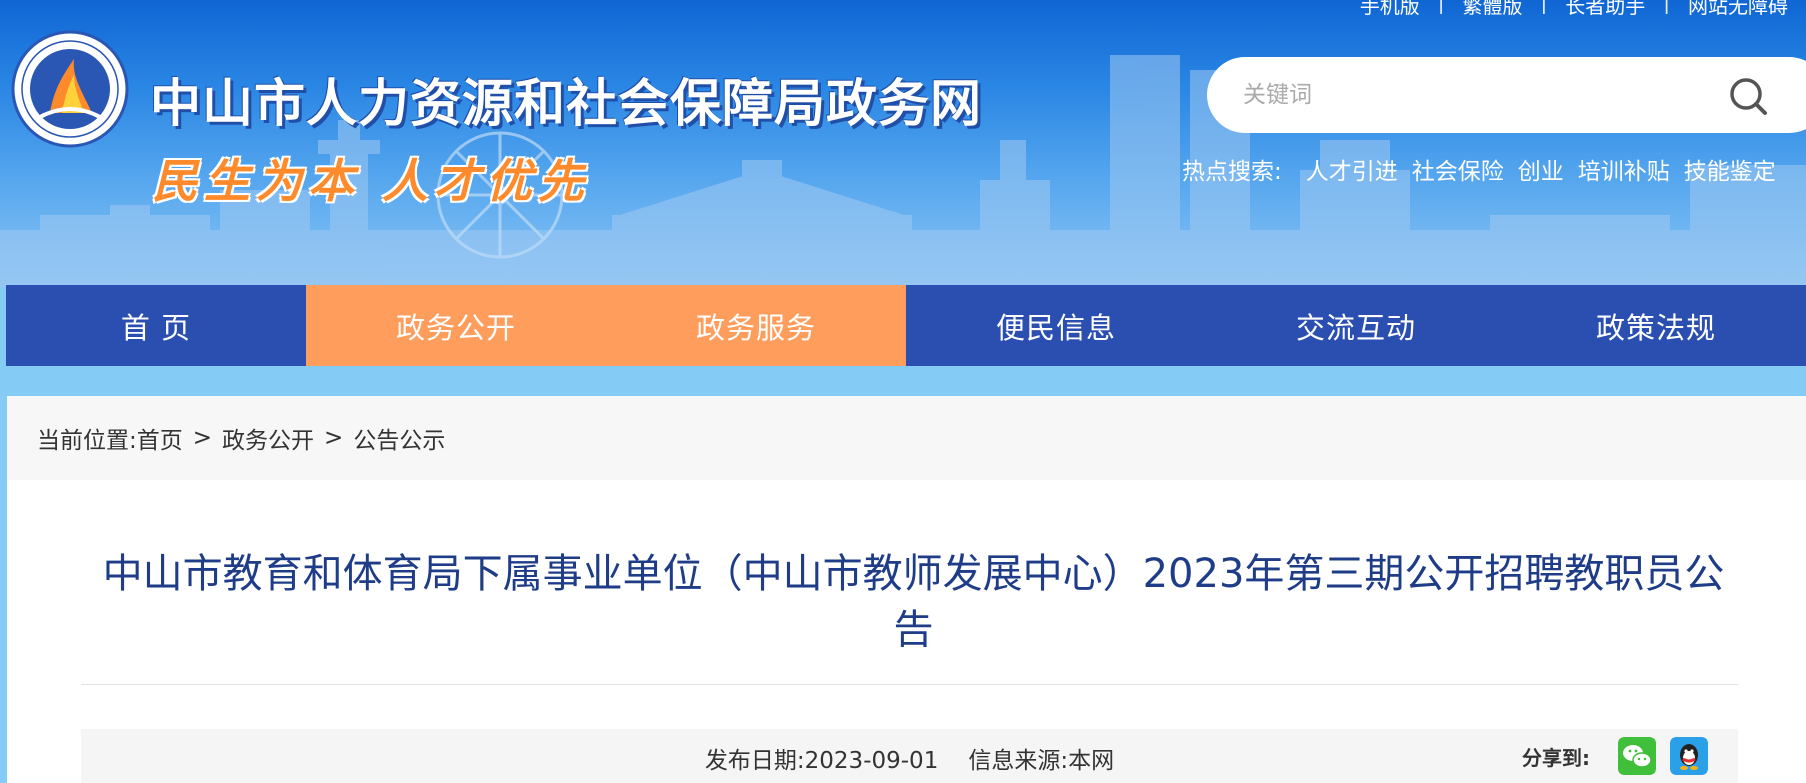  What do you see at coordinates (1656, 325) in the screenshot?
I see `nav-item-policies: 政策法规` at bounding box center [1656, 325].